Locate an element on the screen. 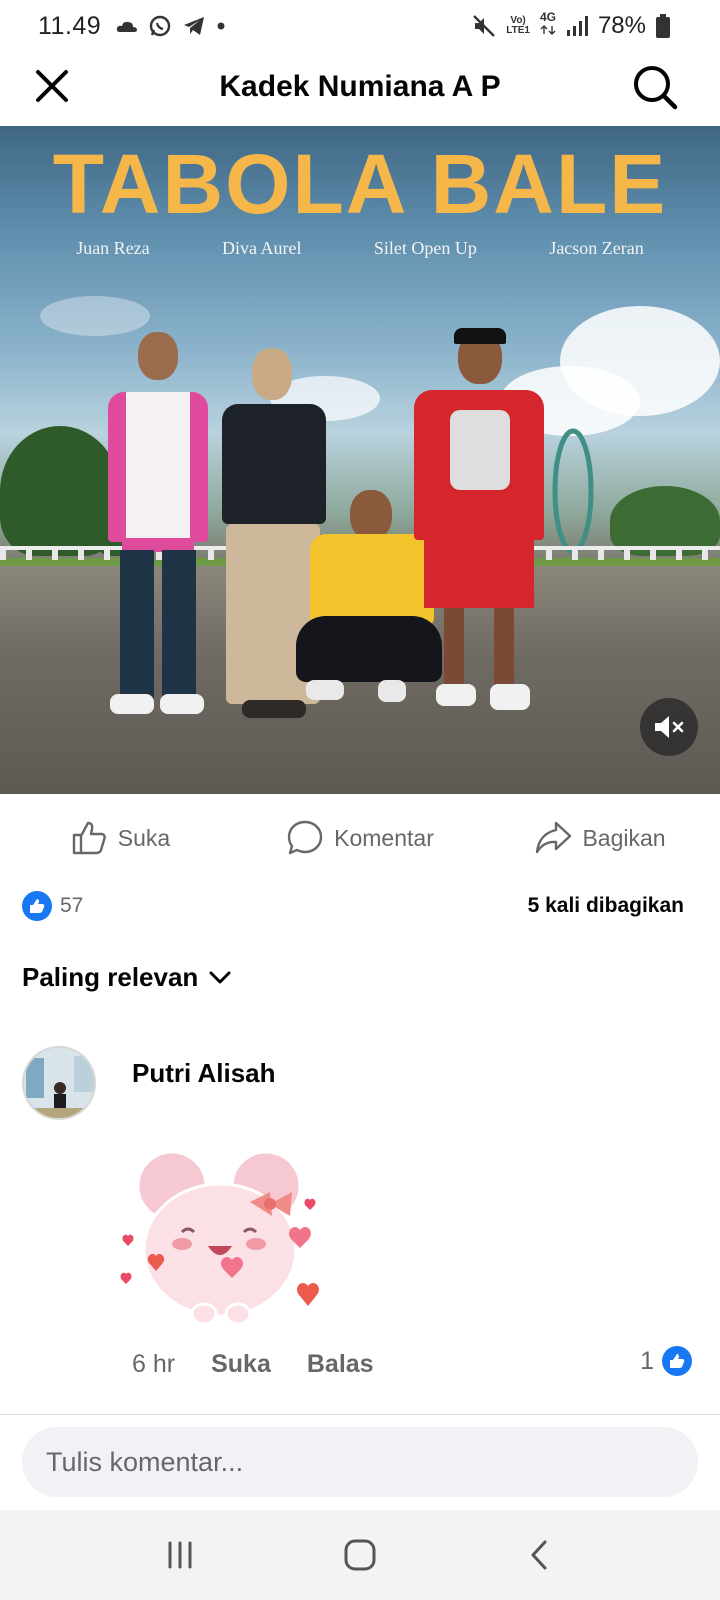  artist-name: Diva Aurel is located at coordinates (262, 248).